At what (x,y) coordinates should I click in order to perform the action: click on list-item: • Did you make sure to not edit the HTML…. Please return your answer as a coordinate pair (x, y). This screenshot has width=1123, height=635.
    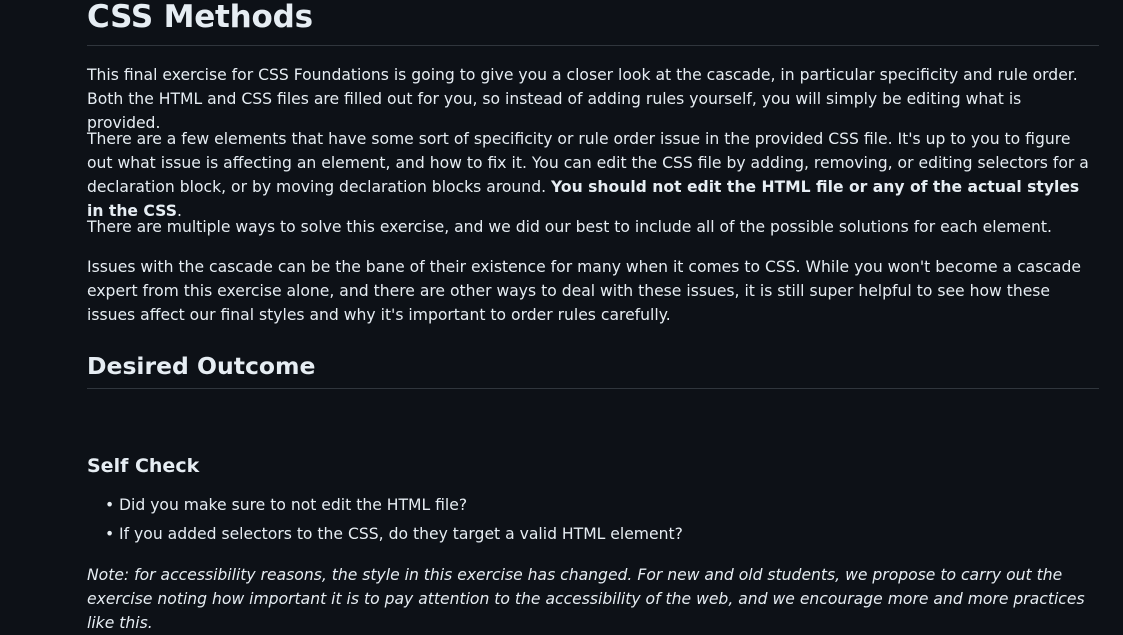
    Looking at the image, I should click on (602, 505).